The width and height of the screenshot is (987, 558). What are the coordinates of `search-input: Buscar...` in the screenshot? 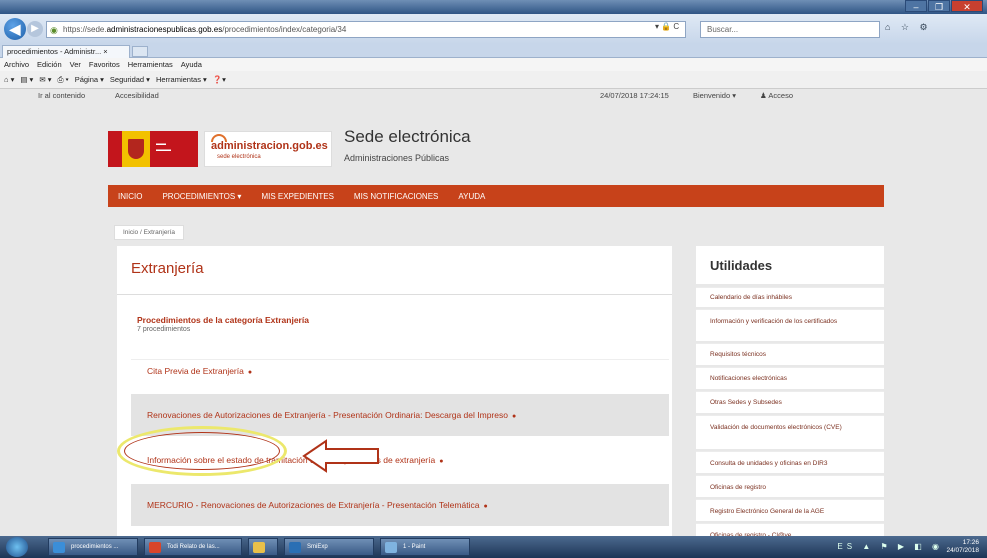 It's located at (790, 29).